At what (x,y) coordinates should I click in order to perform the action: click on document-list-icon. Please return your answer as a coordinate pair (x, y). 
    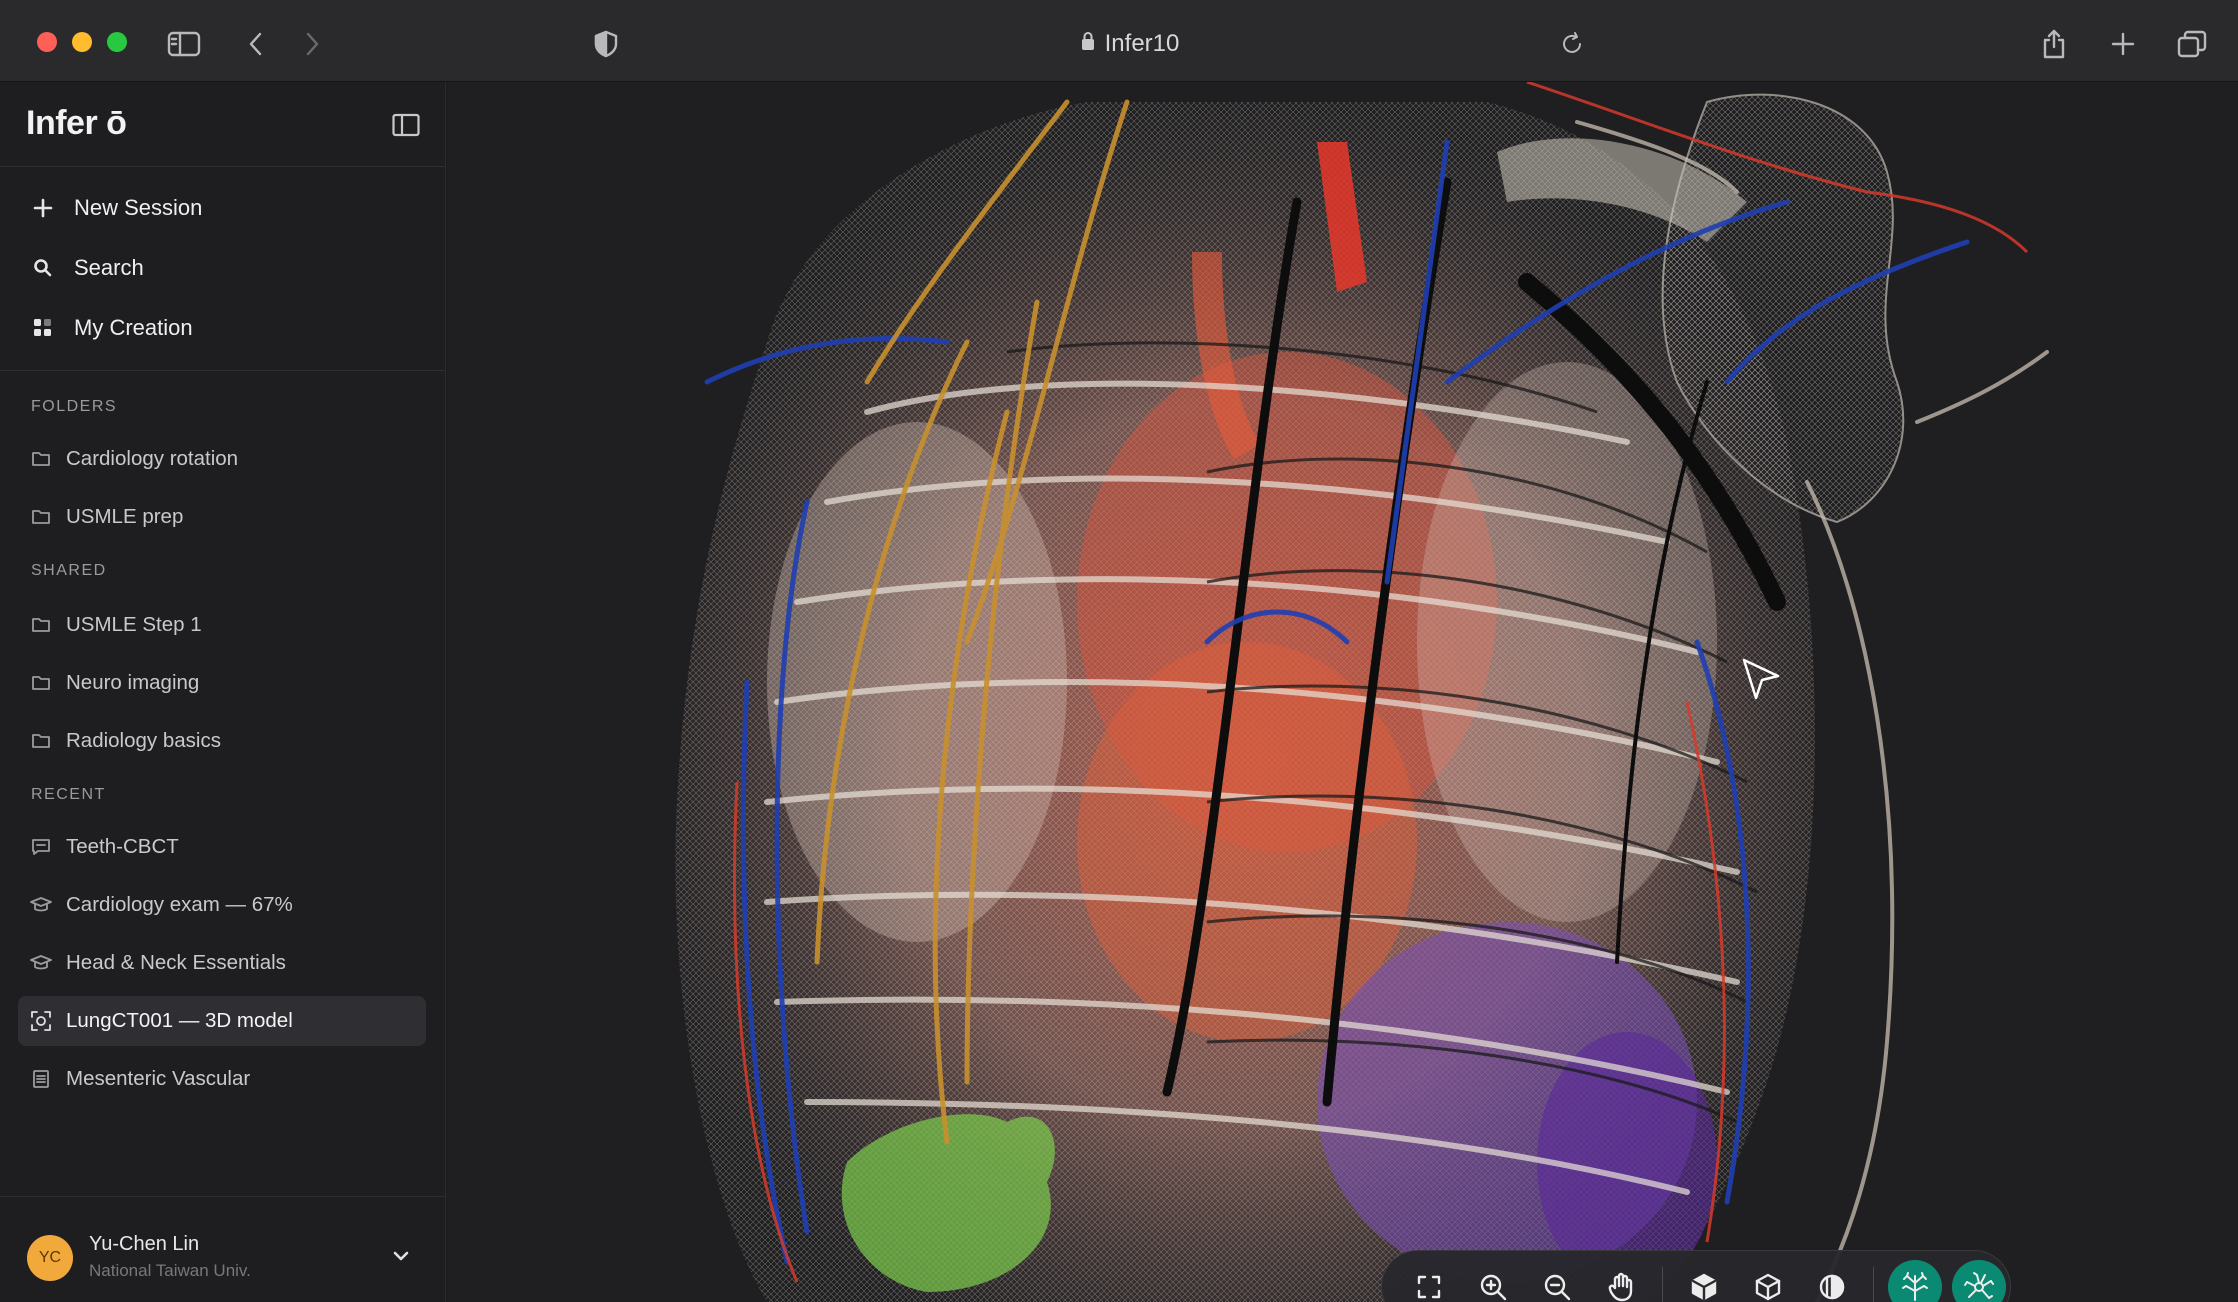
    Looking at the image, I should click on (41, 1079).